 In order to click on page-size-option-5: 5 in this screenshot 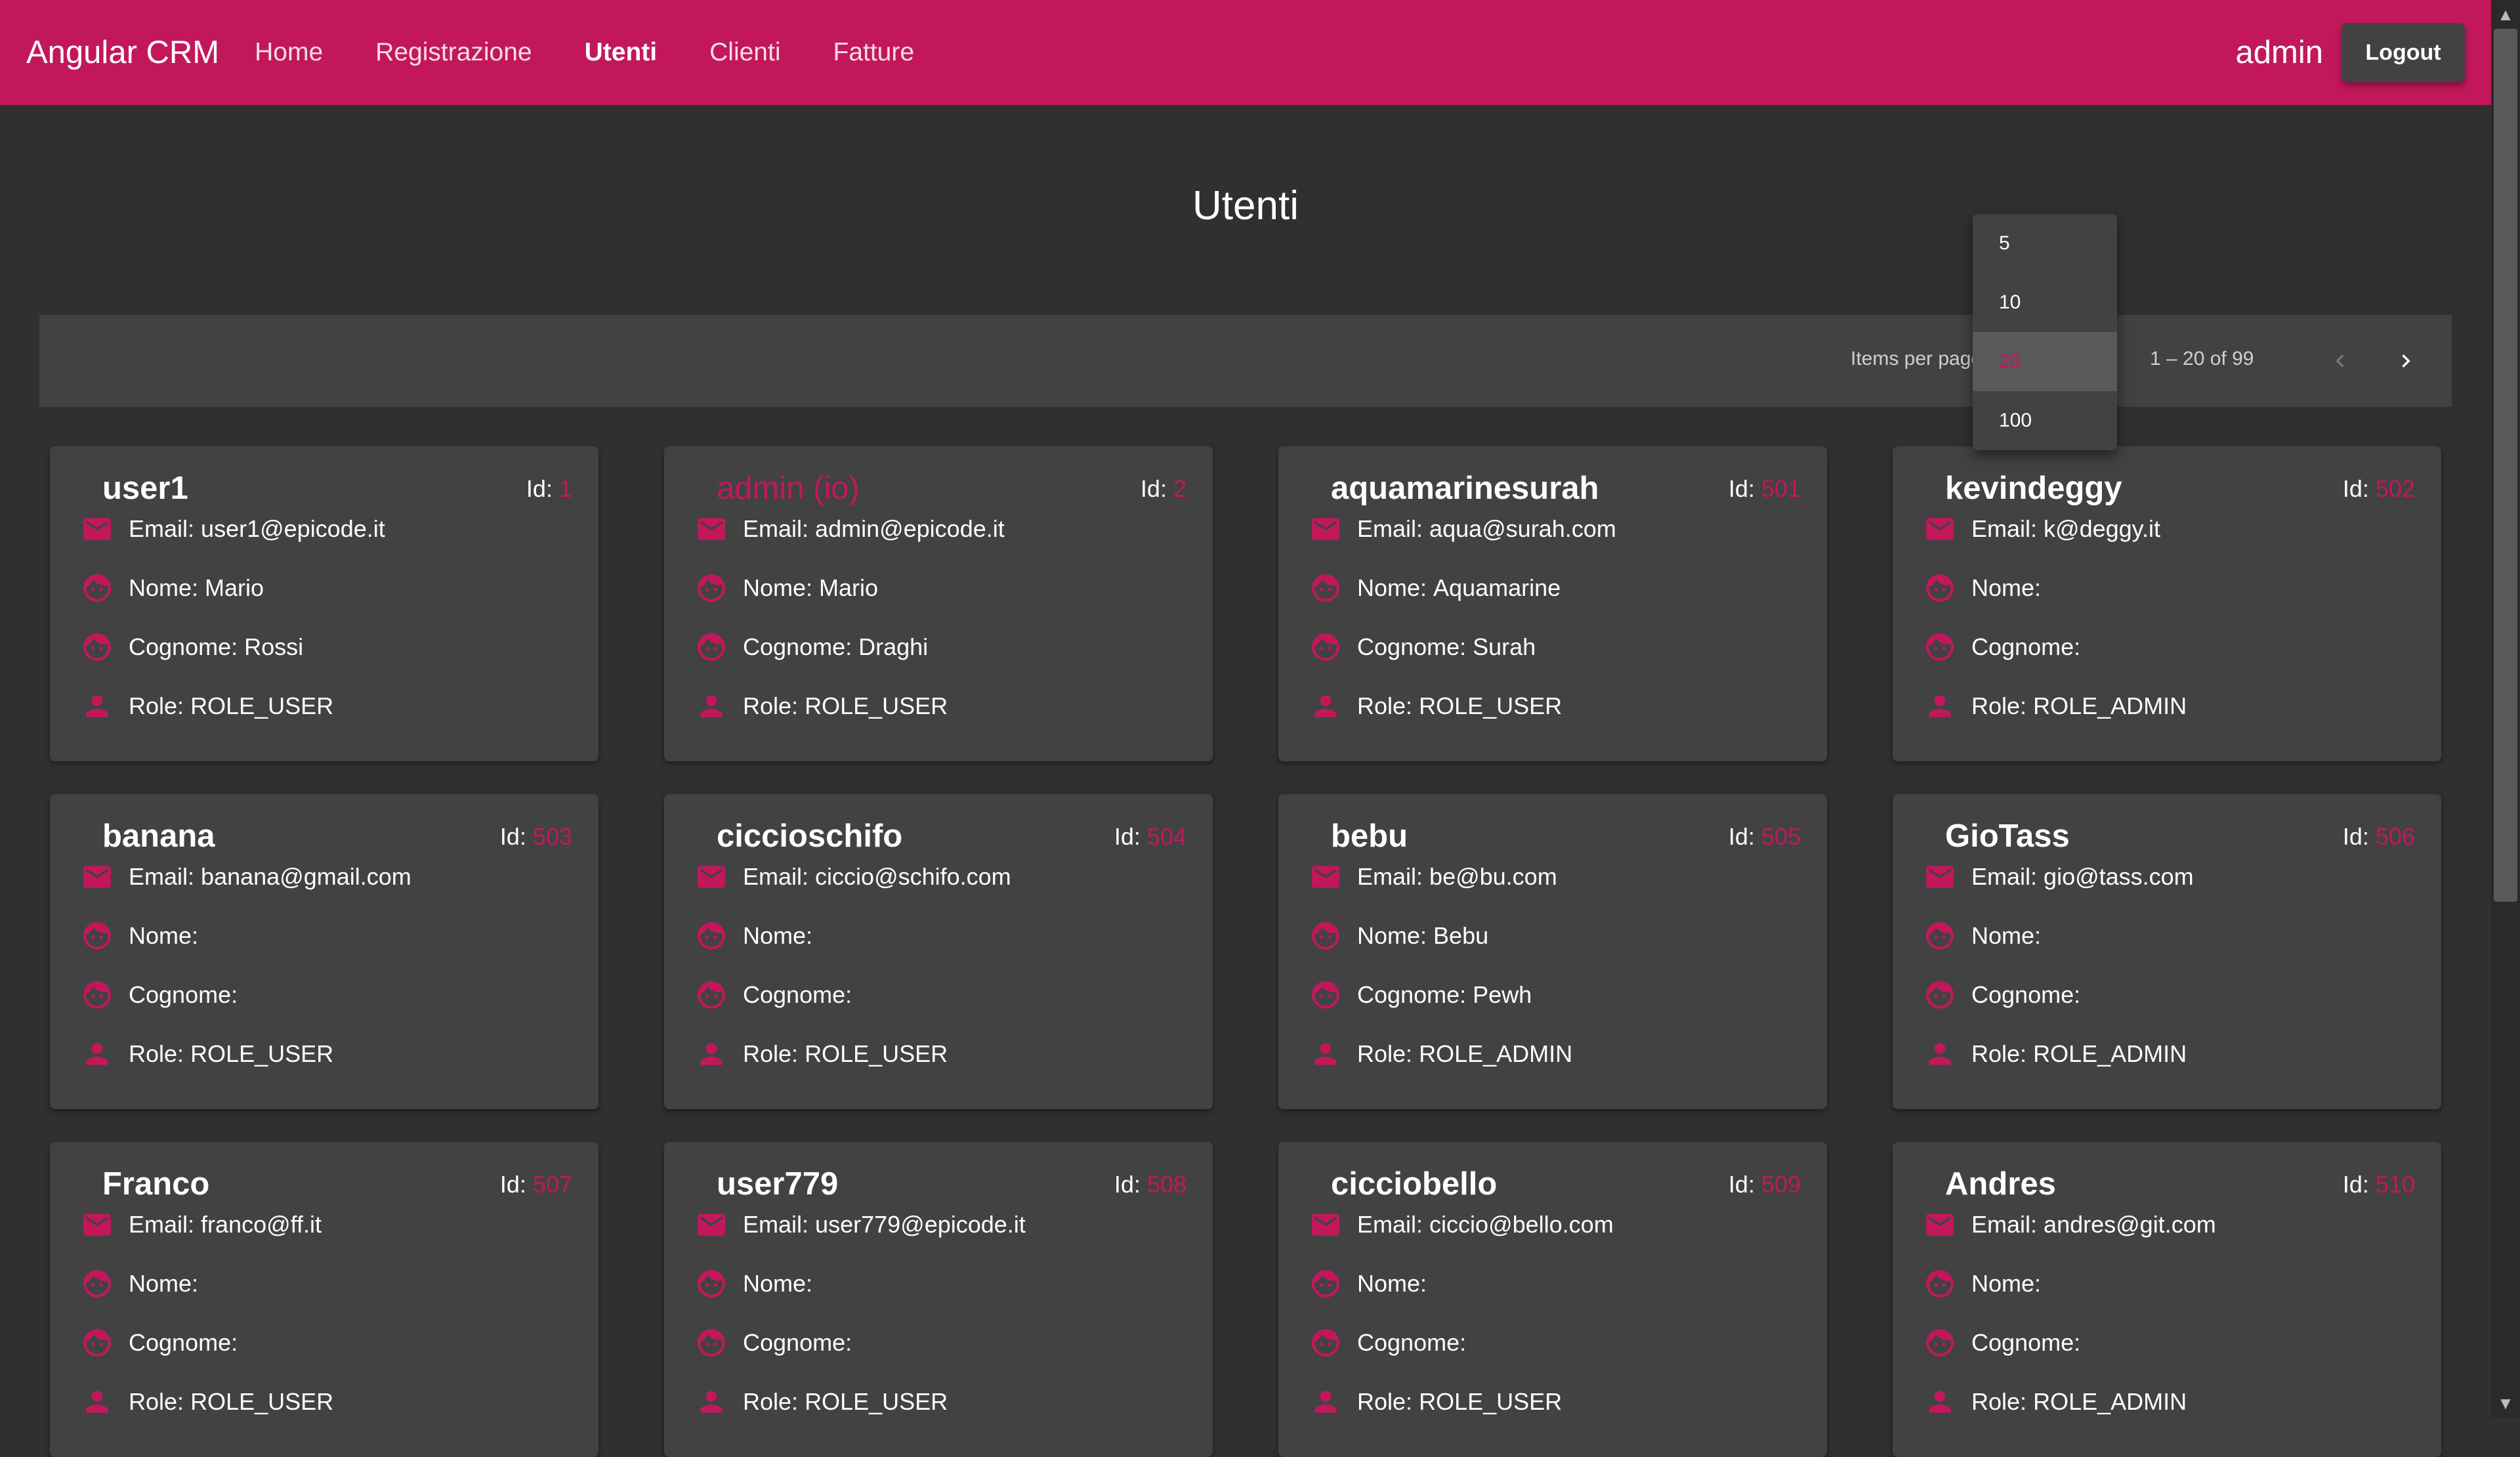, I will do `click(2045, 243)`.